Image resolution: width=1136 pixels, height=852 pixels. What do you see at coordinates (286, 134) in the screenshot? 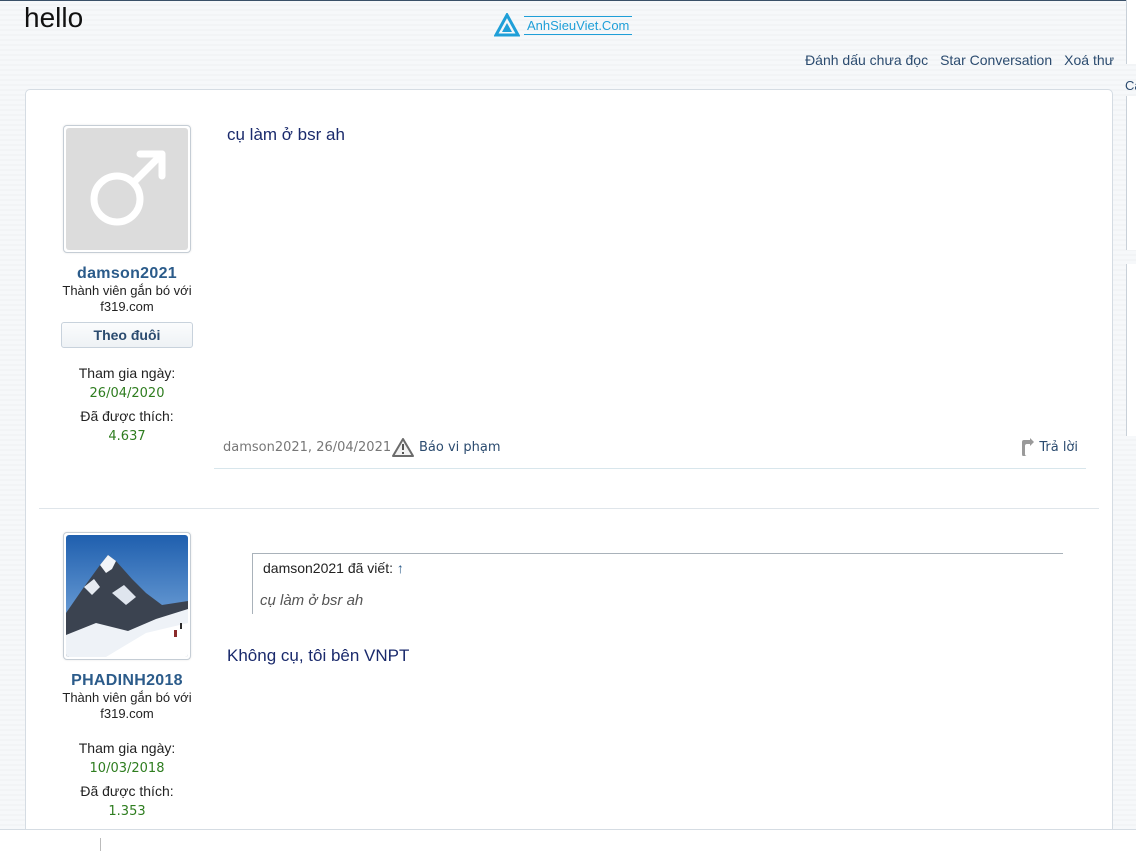
I see `message-1-text: cụ làm ở bsr ah` at bounding box center [286, 134].